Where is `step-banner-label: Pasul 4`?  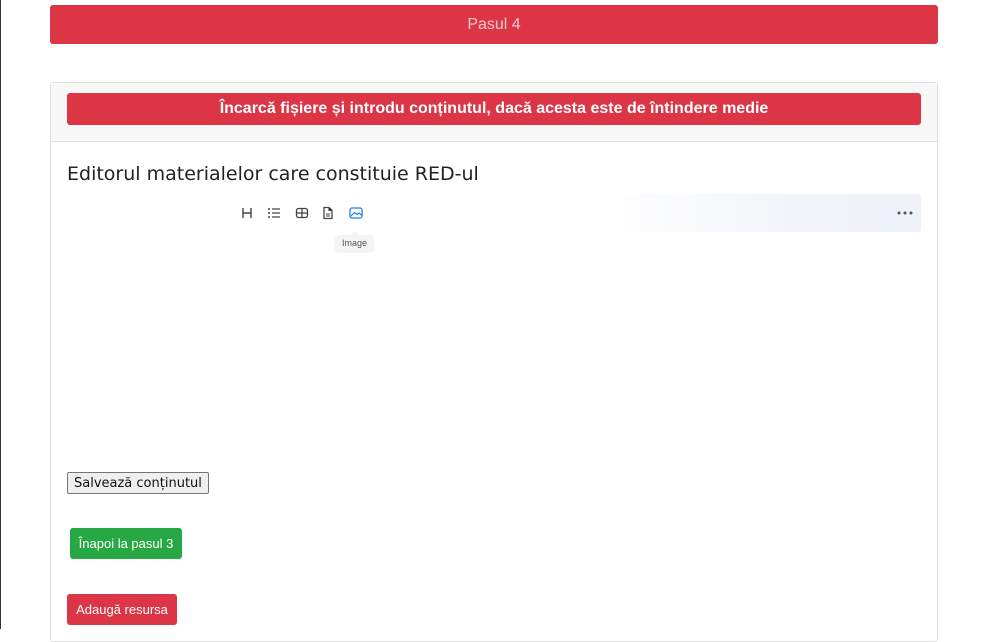 step-banner-label: Pasul 4 is located at coordinates (494, 24).